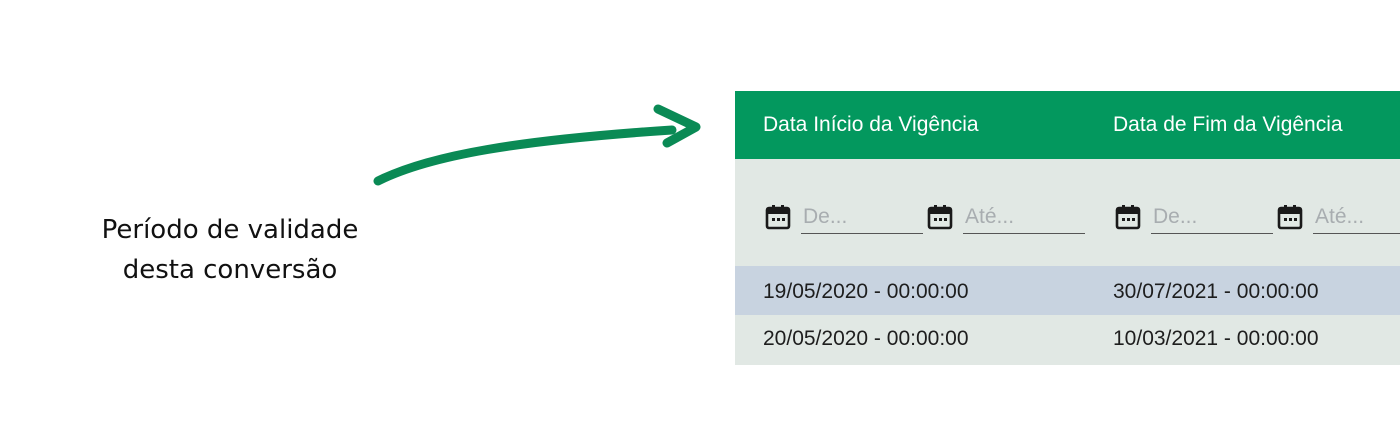 The height and width of the screenshot is (425, 1400). What do you see at coordinates (871, 125) in the screenshot?
I see `column-header-inicio-vigencia: Data Início da Vigência` at bounding box center [871, 125].